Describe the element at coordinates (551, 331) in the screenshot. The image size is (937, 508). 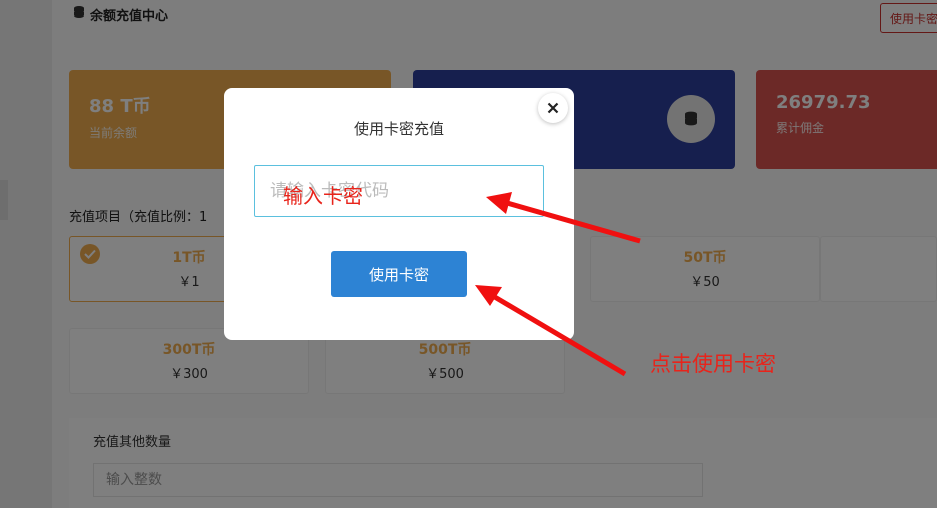
I see `arrow-to-button-icon` at that location.